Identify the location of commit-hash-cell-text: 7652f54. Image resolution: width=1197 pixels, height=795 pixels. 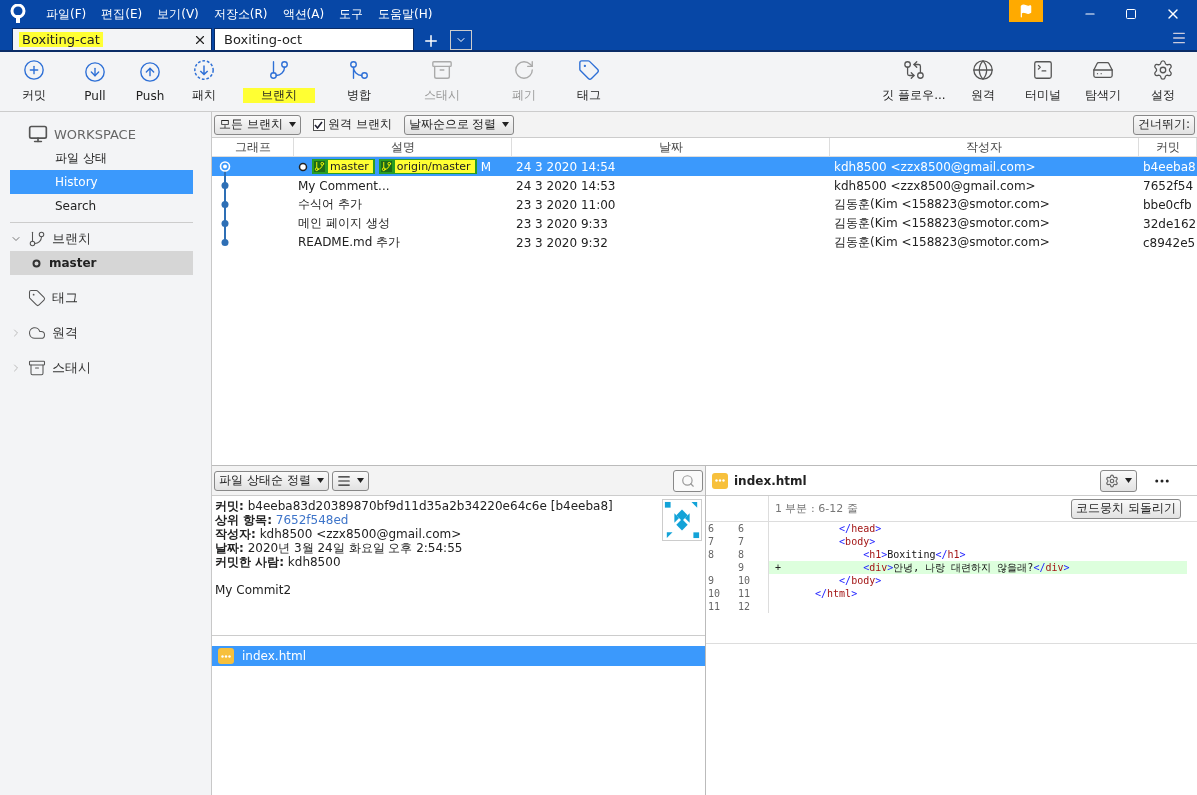
(1168, 186).